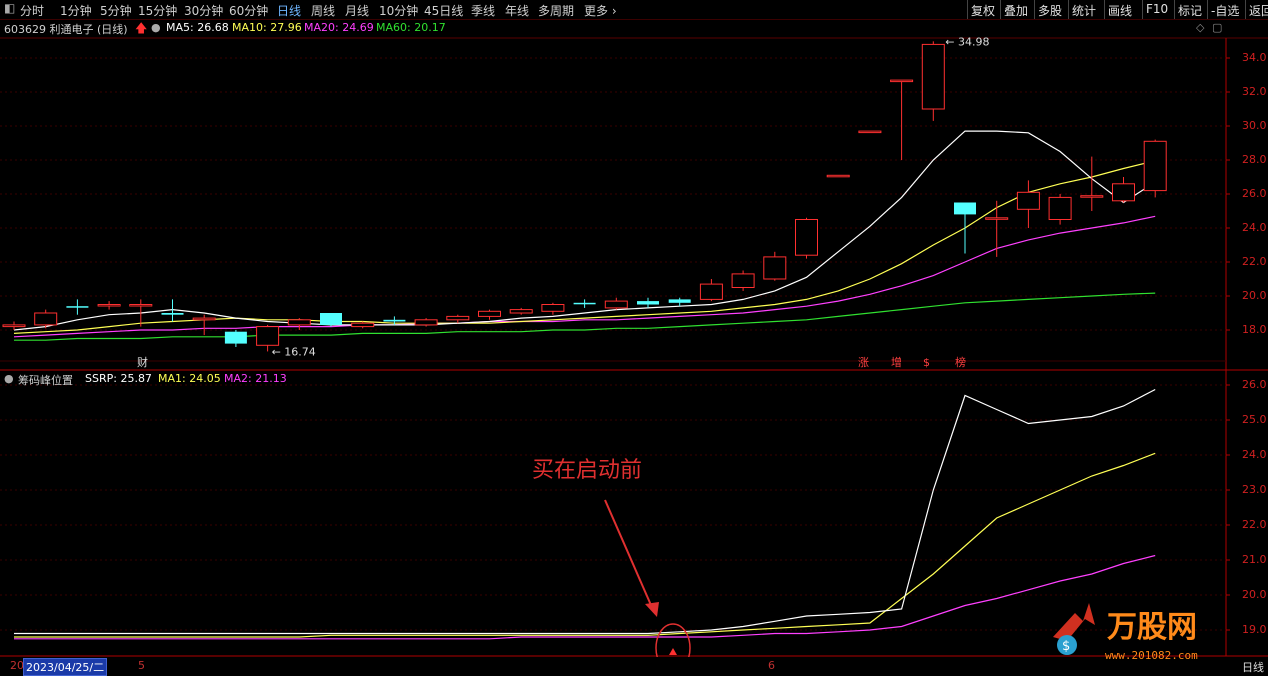  What do you see at coordinates (118, 378) in the screenshot?
I see `ssrp-value: SSRP: 25.87` at bounding box center [118, 378].